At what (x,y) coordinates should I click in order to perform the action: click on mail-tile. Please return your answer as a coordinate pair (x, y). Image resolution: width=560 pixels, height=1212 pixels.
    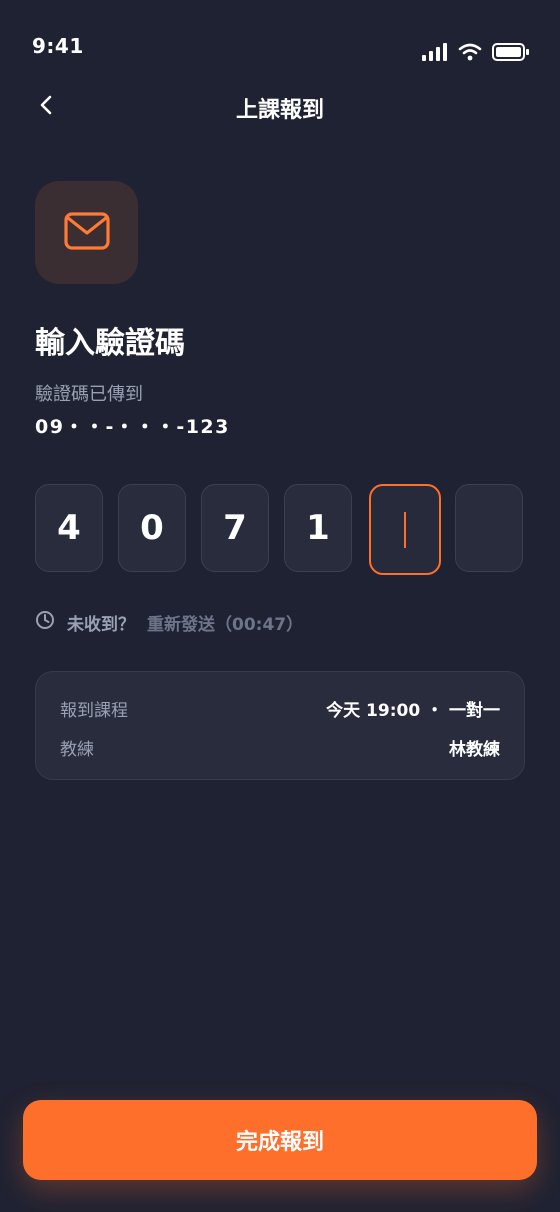
    Looking at the image, I should click on (86, 232).